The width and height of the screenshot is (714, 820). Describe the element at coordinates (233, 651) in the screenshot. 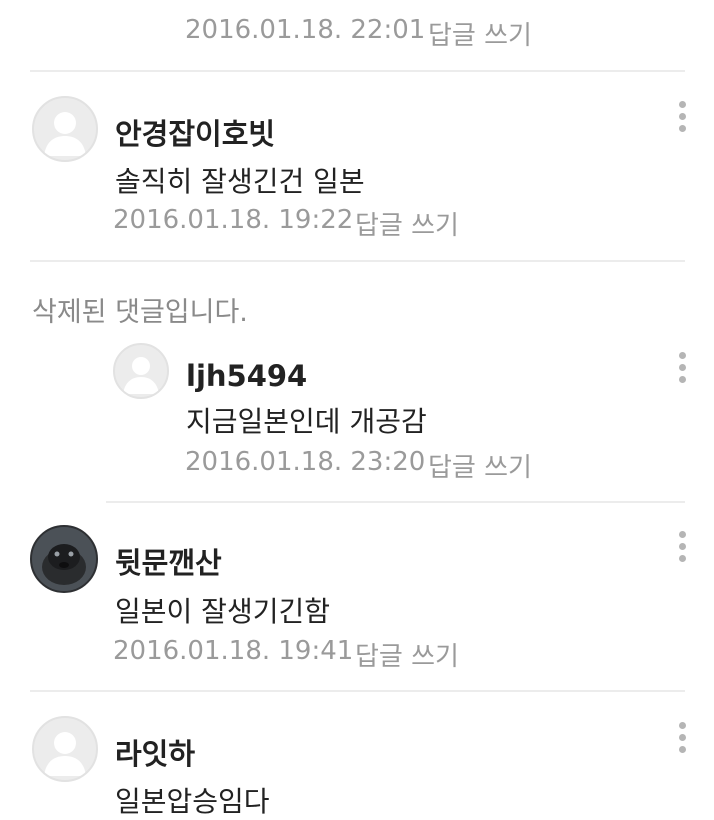

I see `comment-timestamp: 2016.01.18. 19:41` at that location.